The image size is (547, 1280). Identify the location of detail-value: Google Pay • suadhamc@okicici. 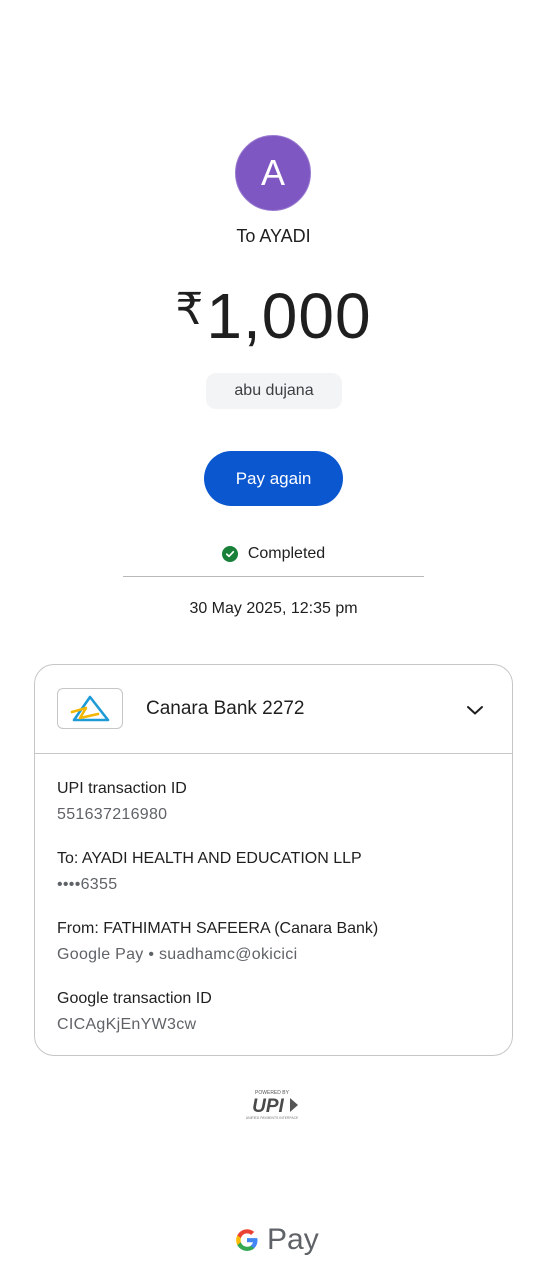
(177, 954).